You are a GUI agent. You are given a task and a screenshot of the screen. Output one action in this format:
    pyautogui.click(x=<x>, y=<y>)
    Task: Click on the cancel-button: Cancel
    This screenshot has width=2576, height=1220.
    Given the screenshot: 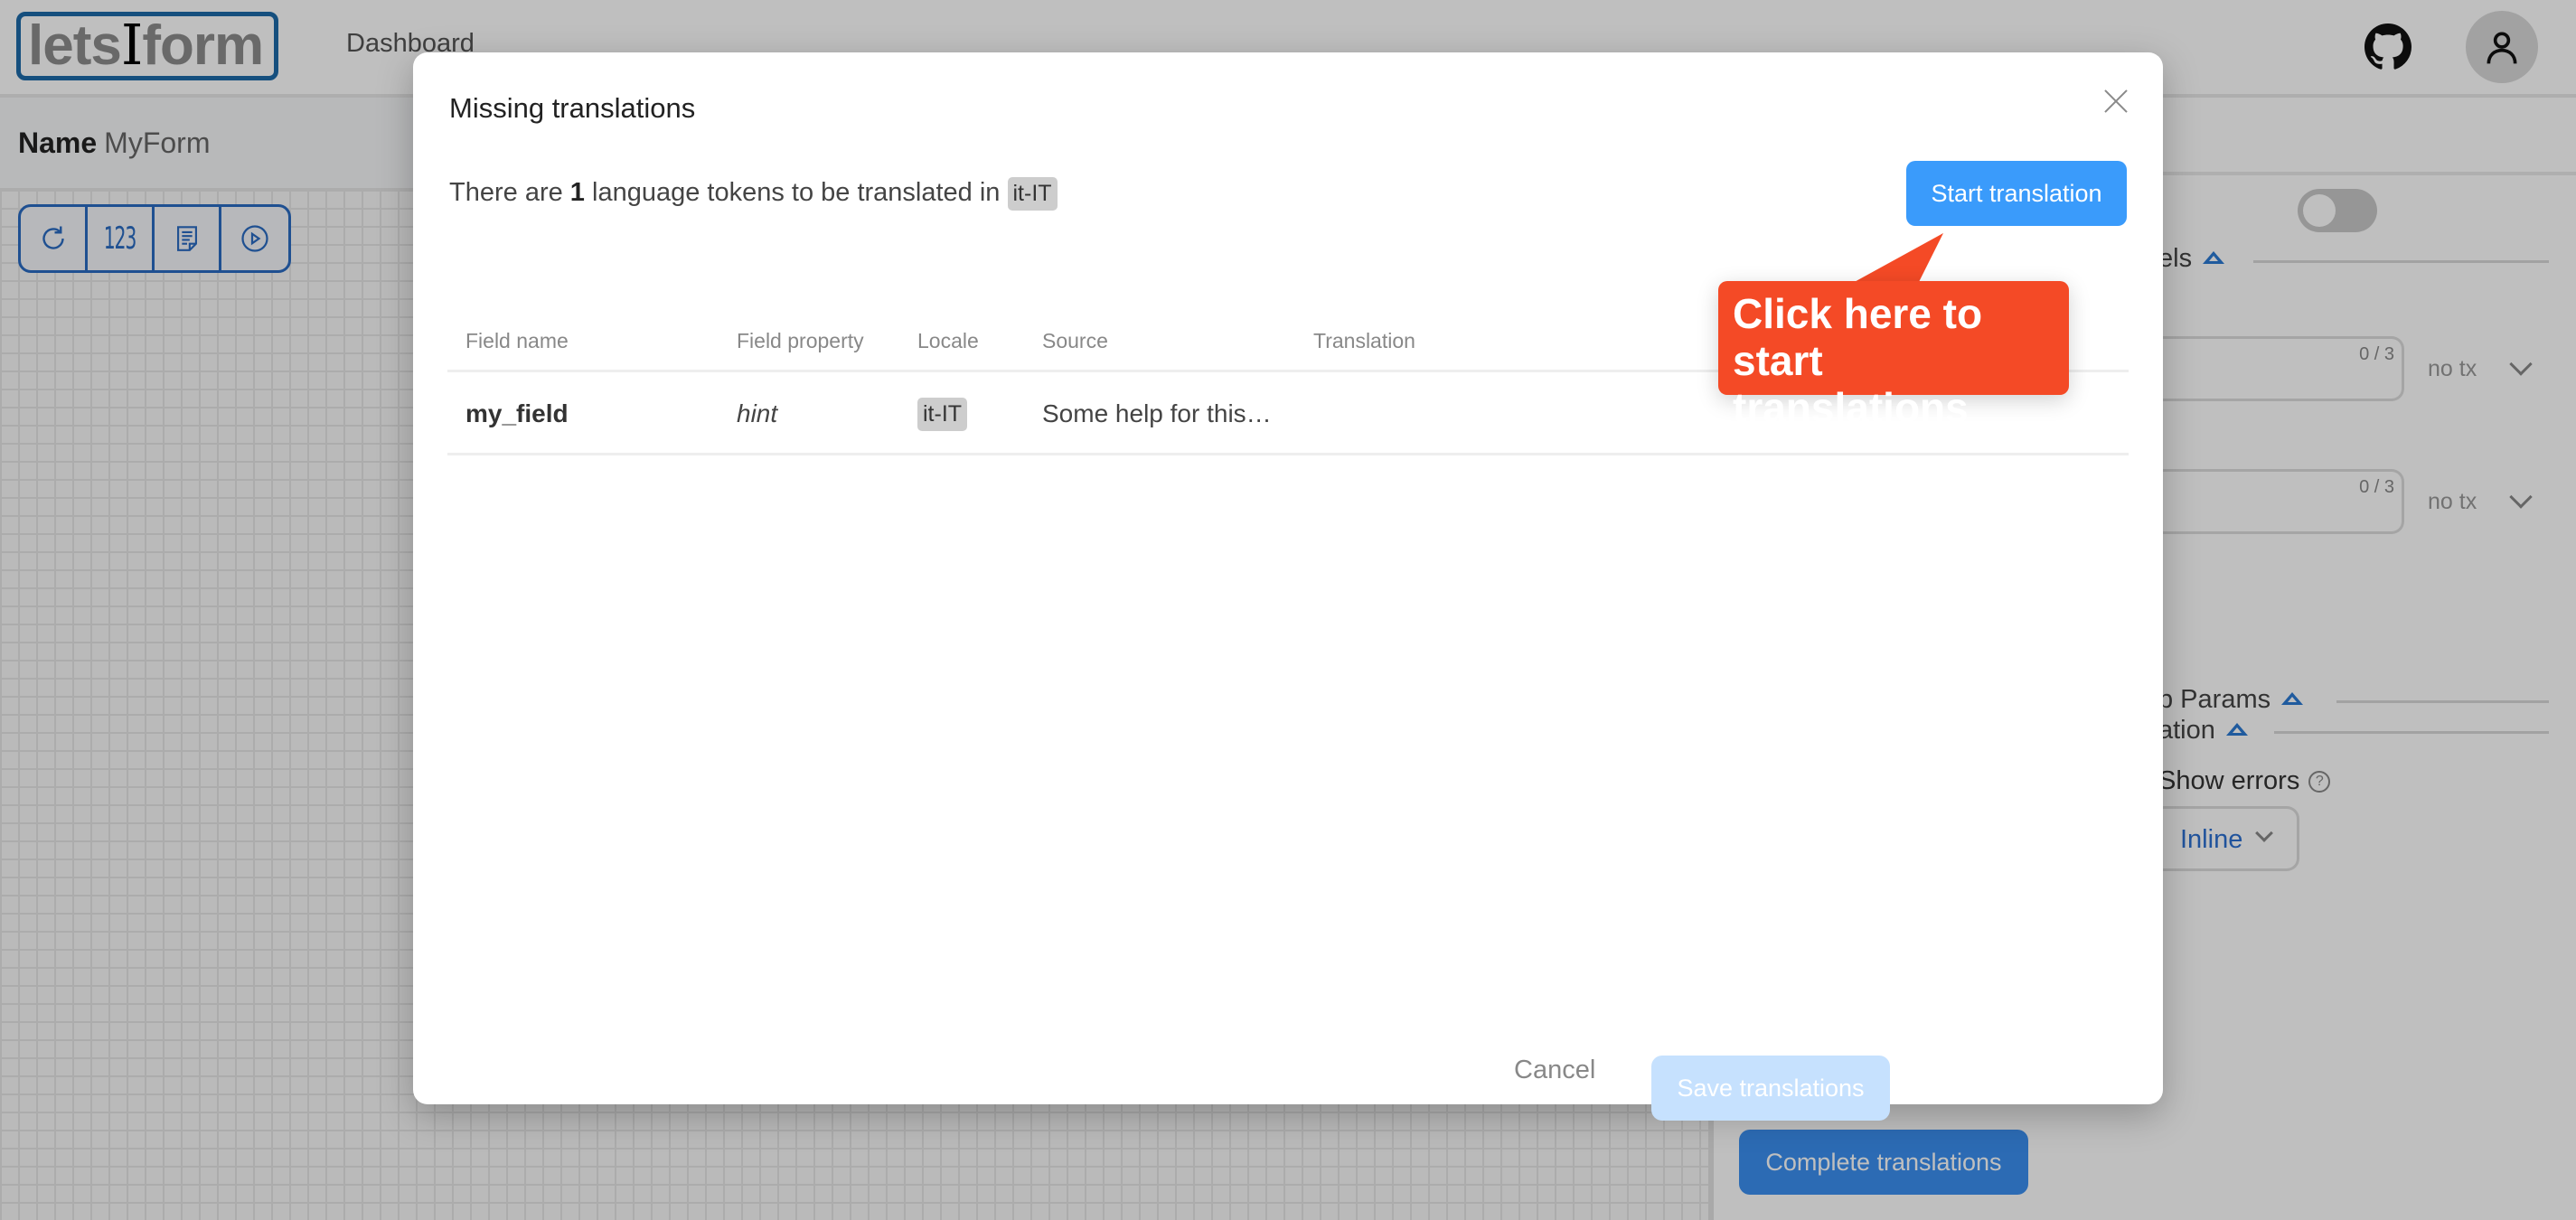 What is the action you would take?
    pyautogui.click(x=1555, y=1070)
    